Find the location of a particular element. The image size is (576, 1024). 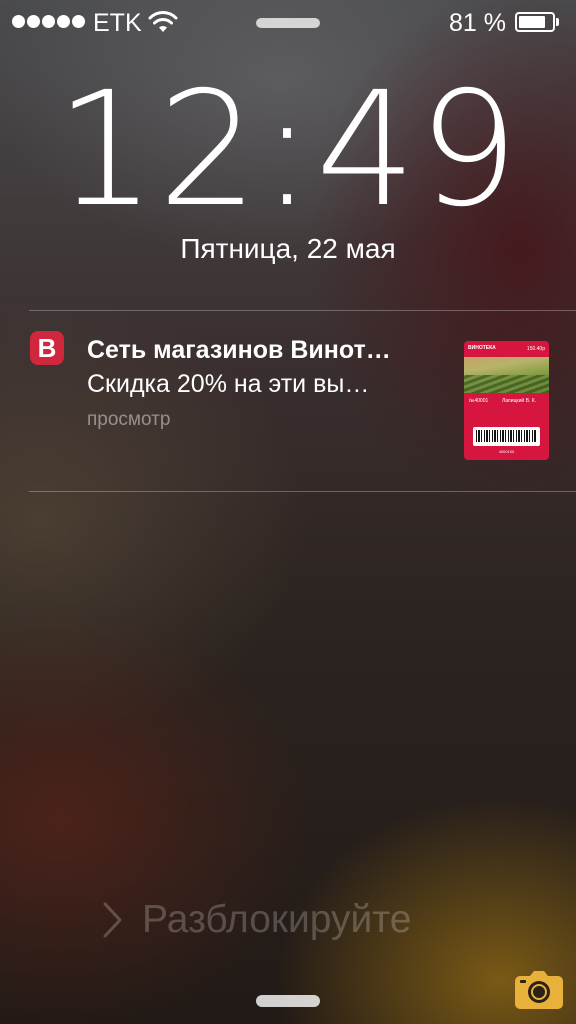

thumbnail-logo: ВИНОТЕКА is located at coordinates (482, 348).